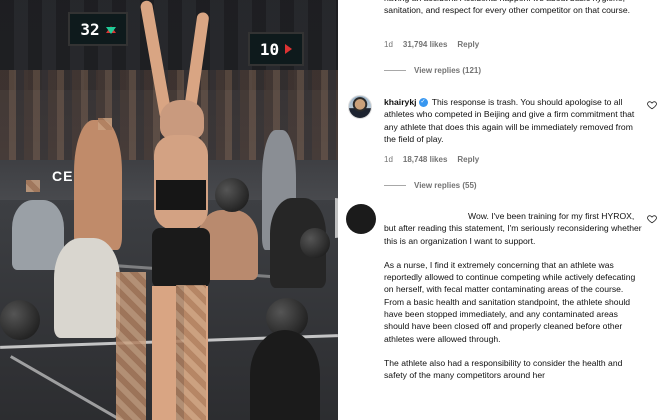 Image resolution: width=665 pixels, height=420 pixels. What do you see at coordinates (430, 185) in the screenshot?
I see `view-replies-link: View replies (55)` at bounding box center [430, 185].